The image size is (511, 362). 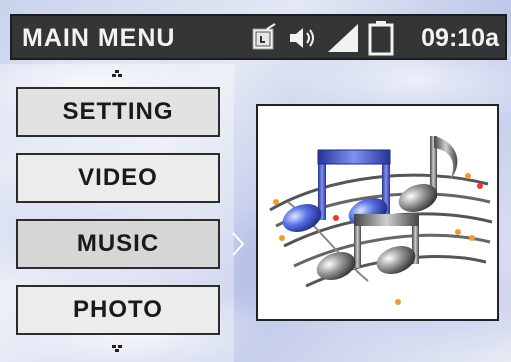 I want to click on menu-item-music: MUSIC, so click(x=118, y=244).